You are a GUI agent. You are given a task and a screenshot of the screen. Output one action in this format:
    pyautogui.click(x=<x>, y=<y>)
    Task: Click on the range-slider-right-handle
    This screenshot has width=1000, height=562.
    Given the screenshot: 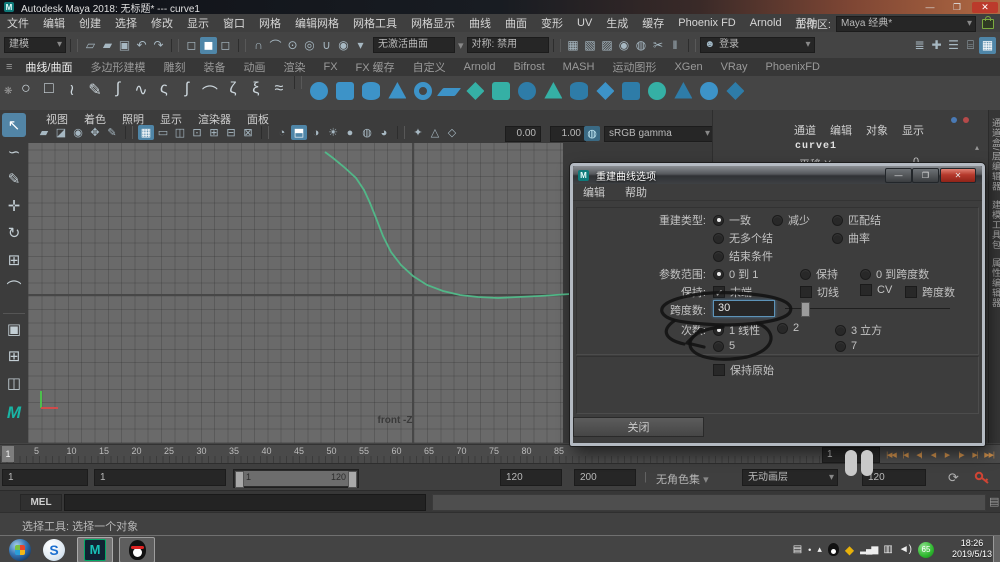 What is the action you would take?
    pyautogui.click(x=352, y=479)
    